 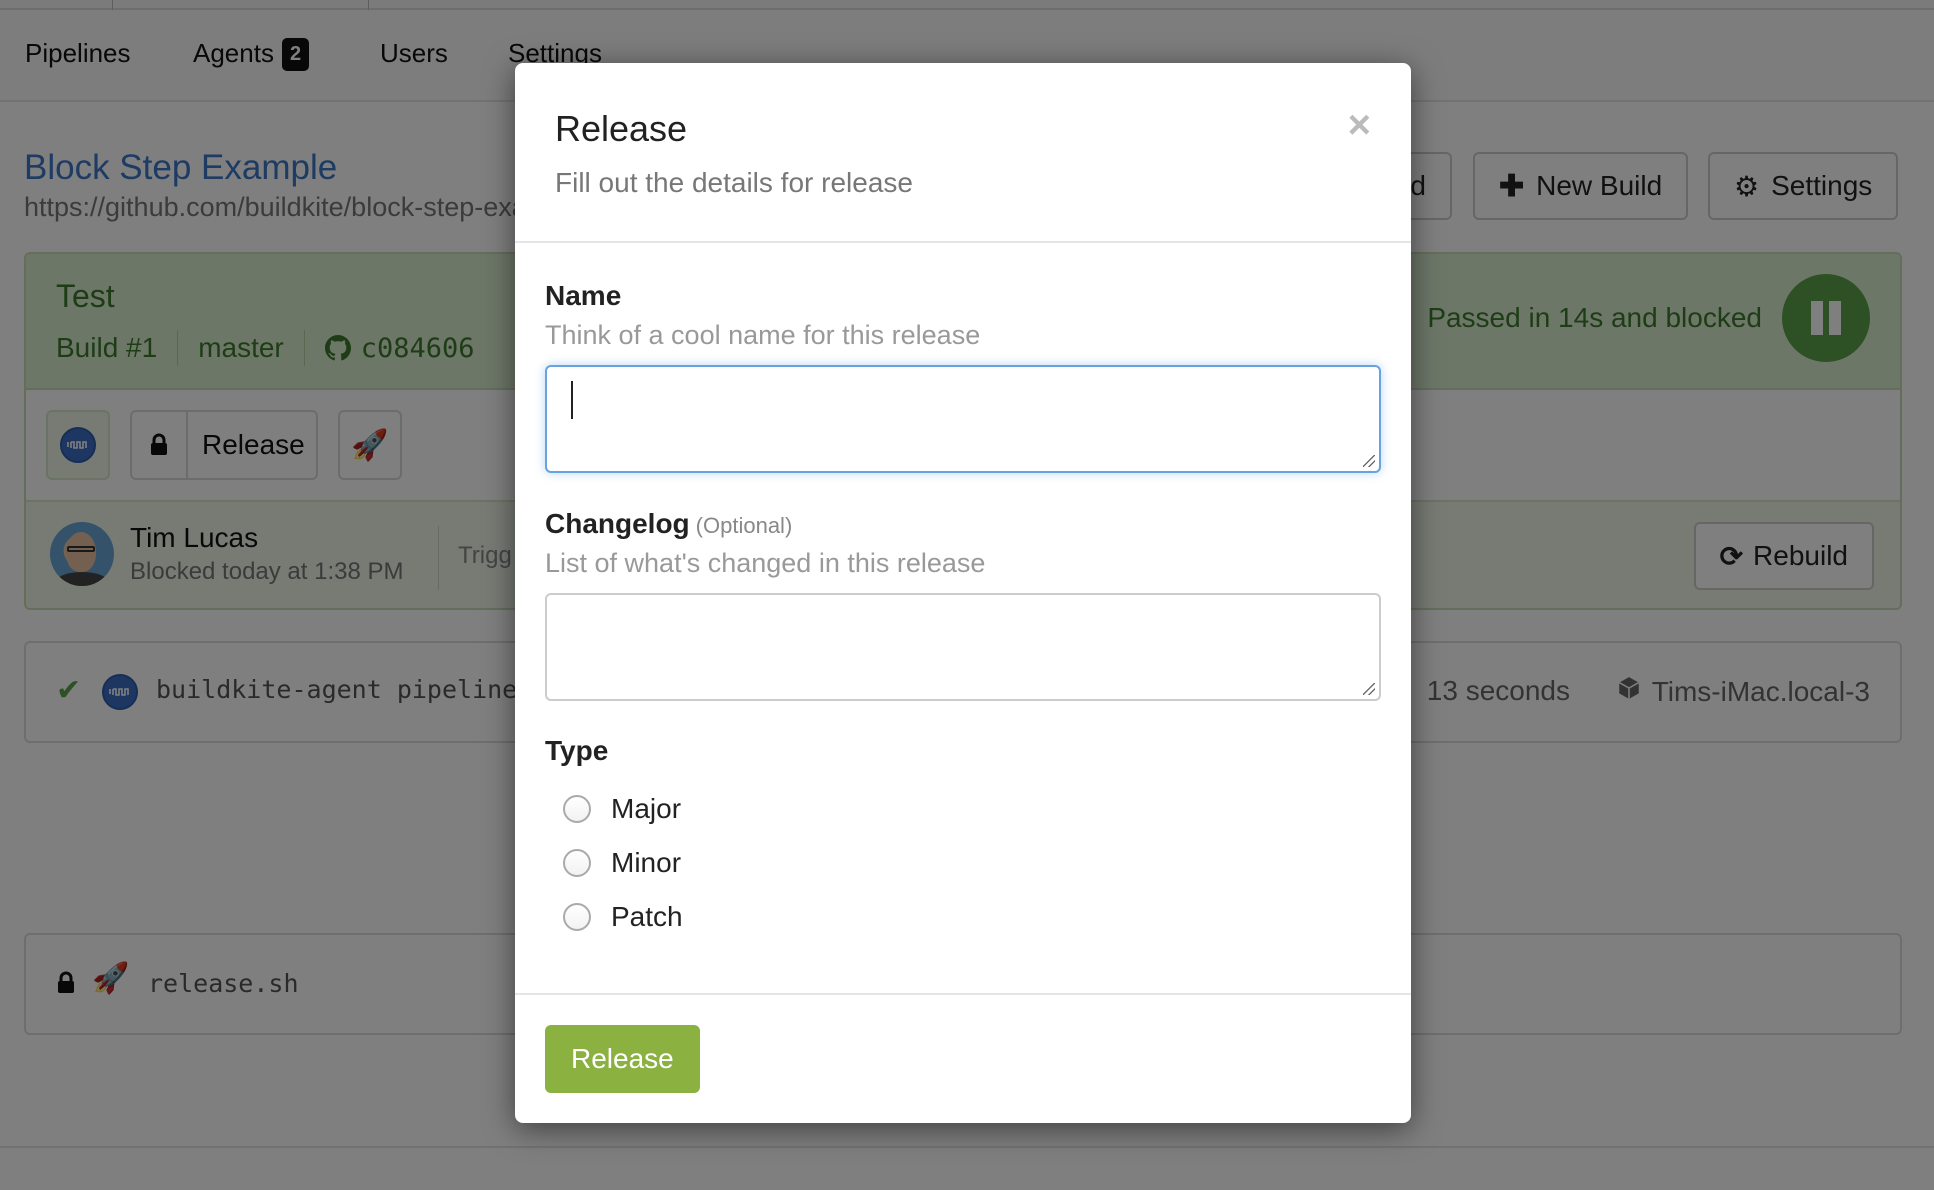 What do you see at coordinates (963, 419) in the screenshot?
I see `name-input` at bounding box center [963, 419].